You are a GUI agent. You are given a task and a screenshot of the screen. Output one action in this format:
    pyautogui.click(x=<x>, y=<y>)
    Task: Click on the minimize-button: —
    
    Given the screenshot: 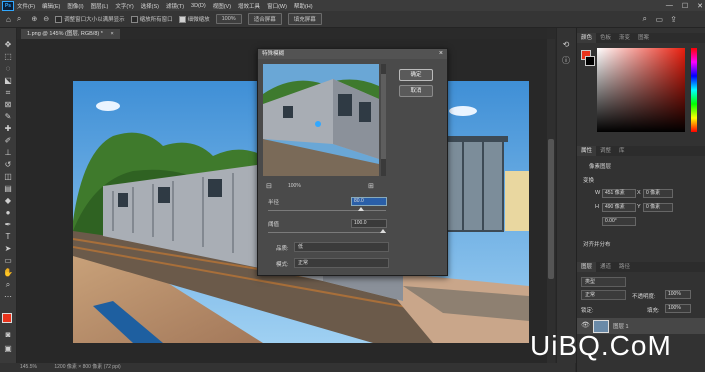 What is the action you would take?
    pyautogui.click(x=669, y=5)
    